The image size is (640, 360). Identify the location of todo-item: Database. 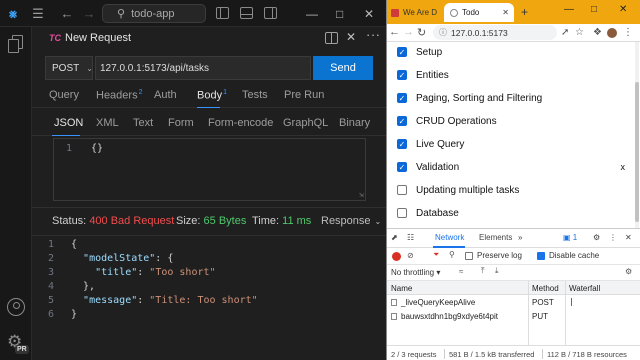
(512, 213).